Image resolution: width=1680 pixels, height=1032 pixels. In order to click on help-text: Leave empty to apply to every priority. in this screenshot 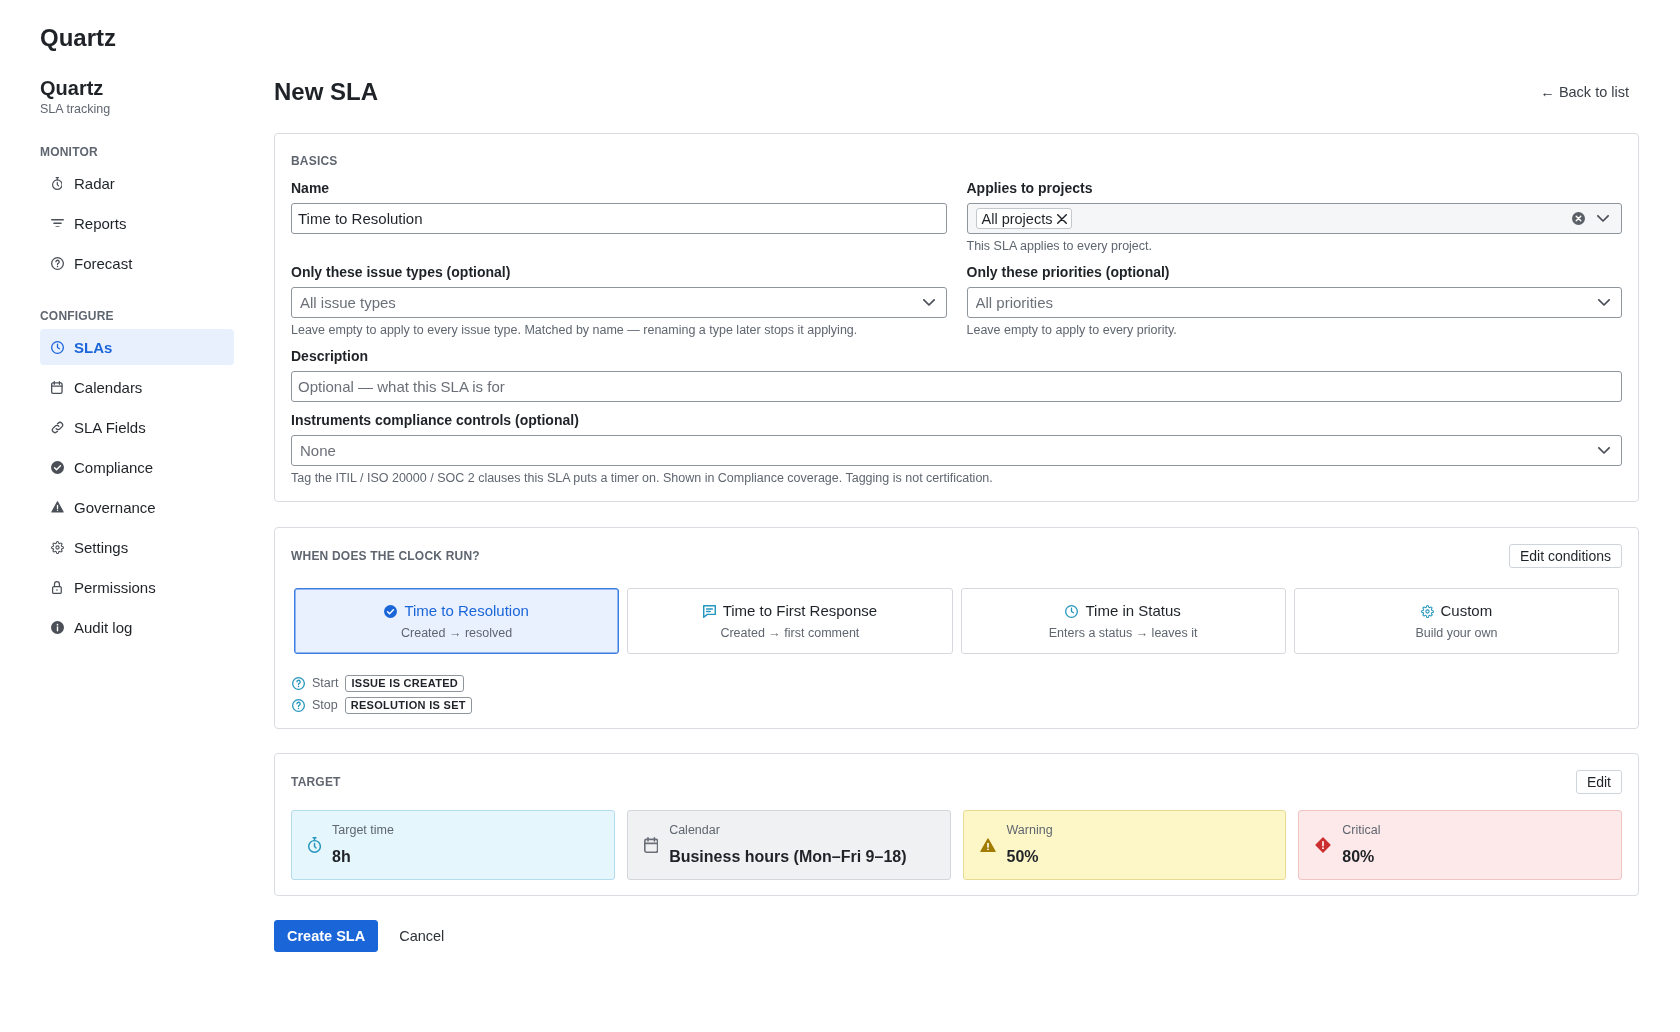, I will do `click(1071, 330)`.